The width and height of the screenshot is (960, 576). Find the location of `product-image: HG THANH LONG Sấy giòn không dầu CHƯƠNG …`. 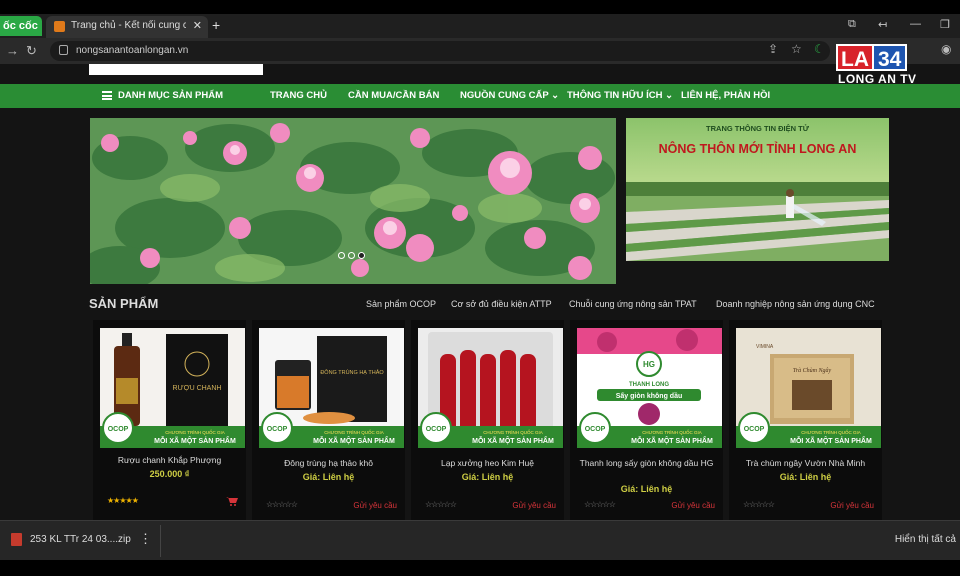

product-image: HG THANH LONG Sấy giòn không dầu CHƯƠNG … is located at coordinates (649, 388).